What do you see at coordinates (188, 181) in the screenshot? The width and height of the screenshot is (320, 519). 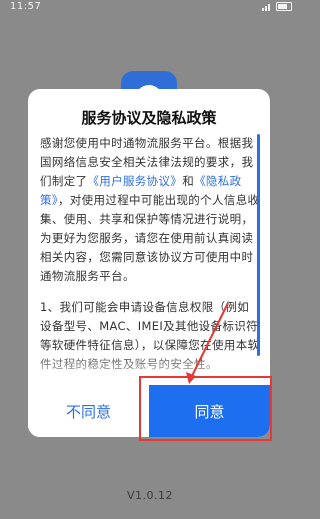 I see `and-text: 和` at bounding box center [188, 181].